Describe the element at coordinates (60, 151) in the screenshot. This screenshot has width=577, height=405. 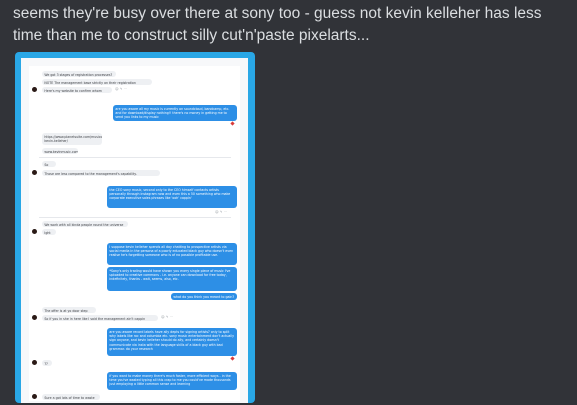
I see `incoming-message: www.kevinmusic.com` at that location.